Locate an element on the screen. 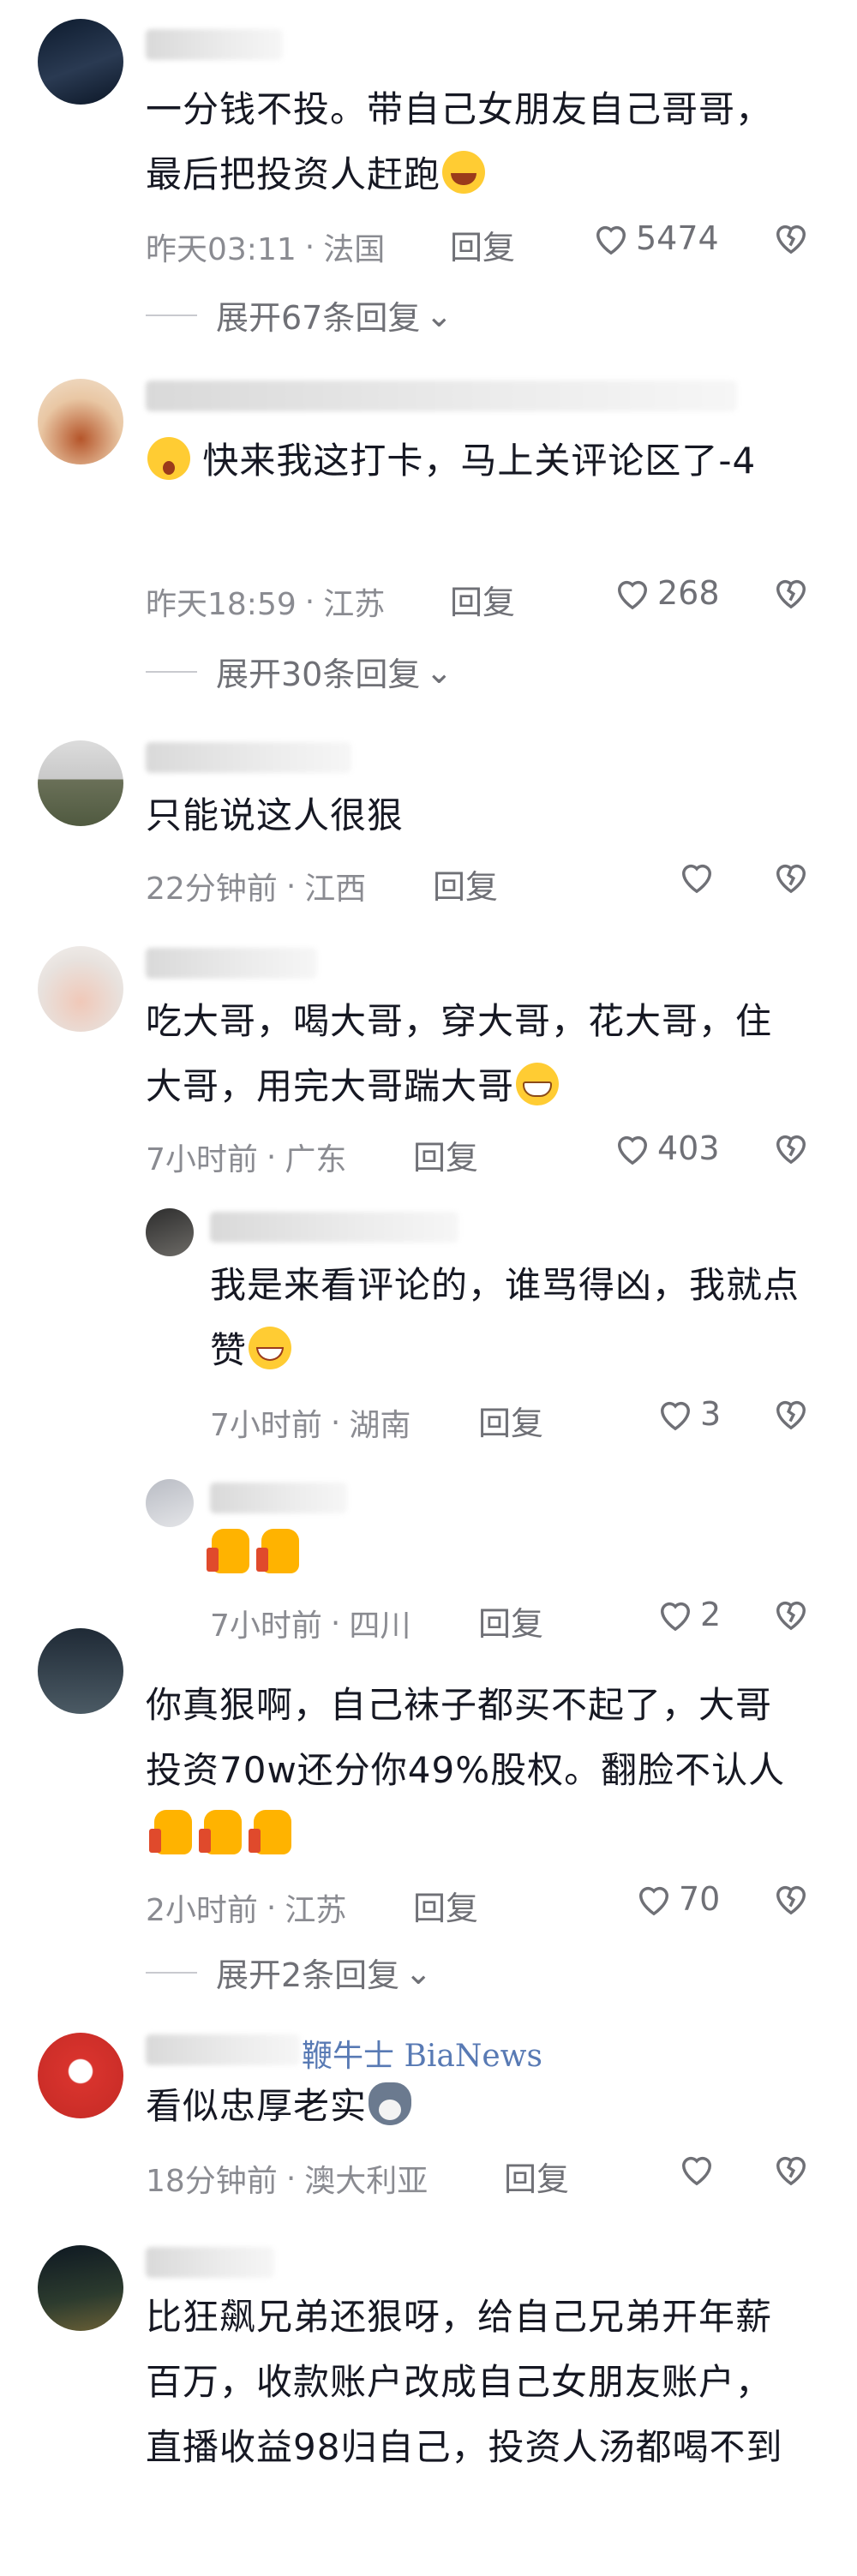  comment-time: 22分钟前 is located at coordinates (212, 889).